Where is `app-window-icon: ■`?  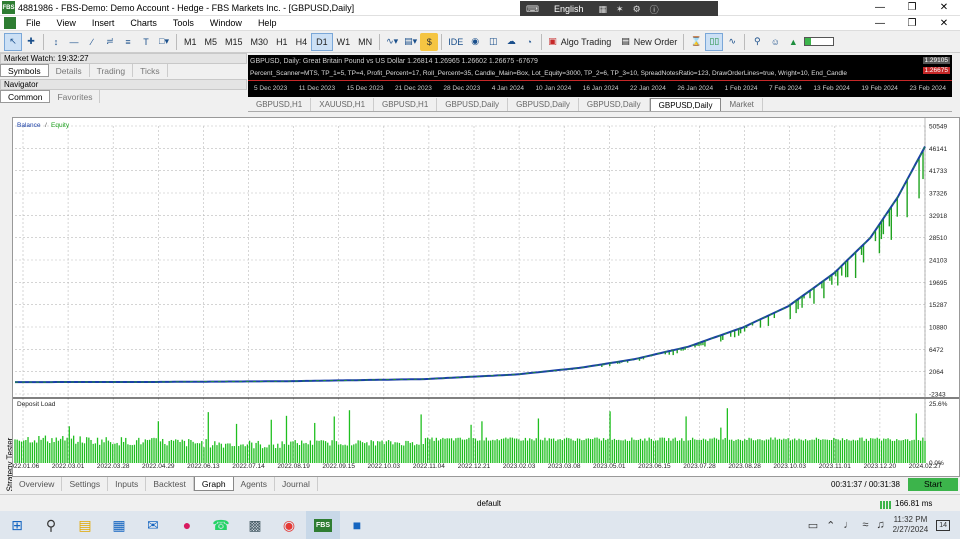
app-window-icon: ■ is located at coordinates (357, 525).